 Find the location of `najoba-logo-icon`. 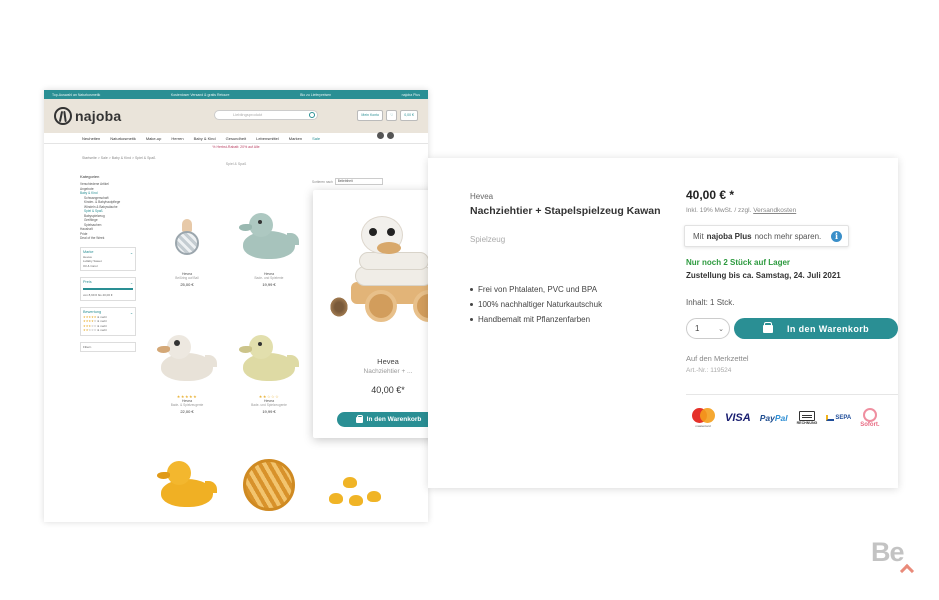

najoba-logo-icon is located at coordinates (63, 116).